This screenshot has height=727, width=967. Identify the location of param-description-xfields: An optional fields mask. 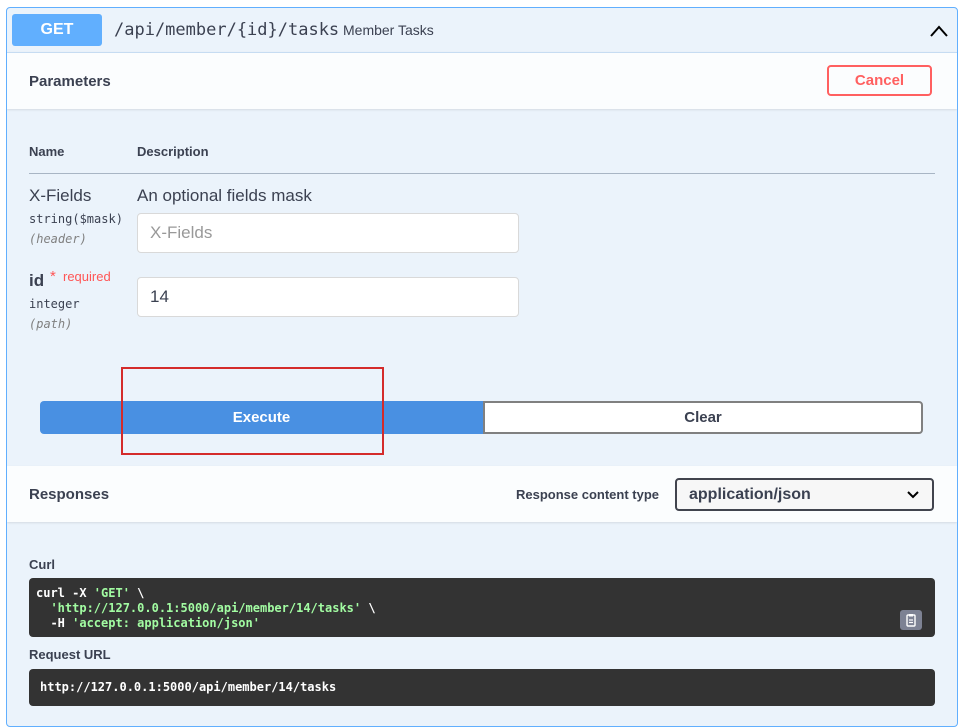
(224, 195).